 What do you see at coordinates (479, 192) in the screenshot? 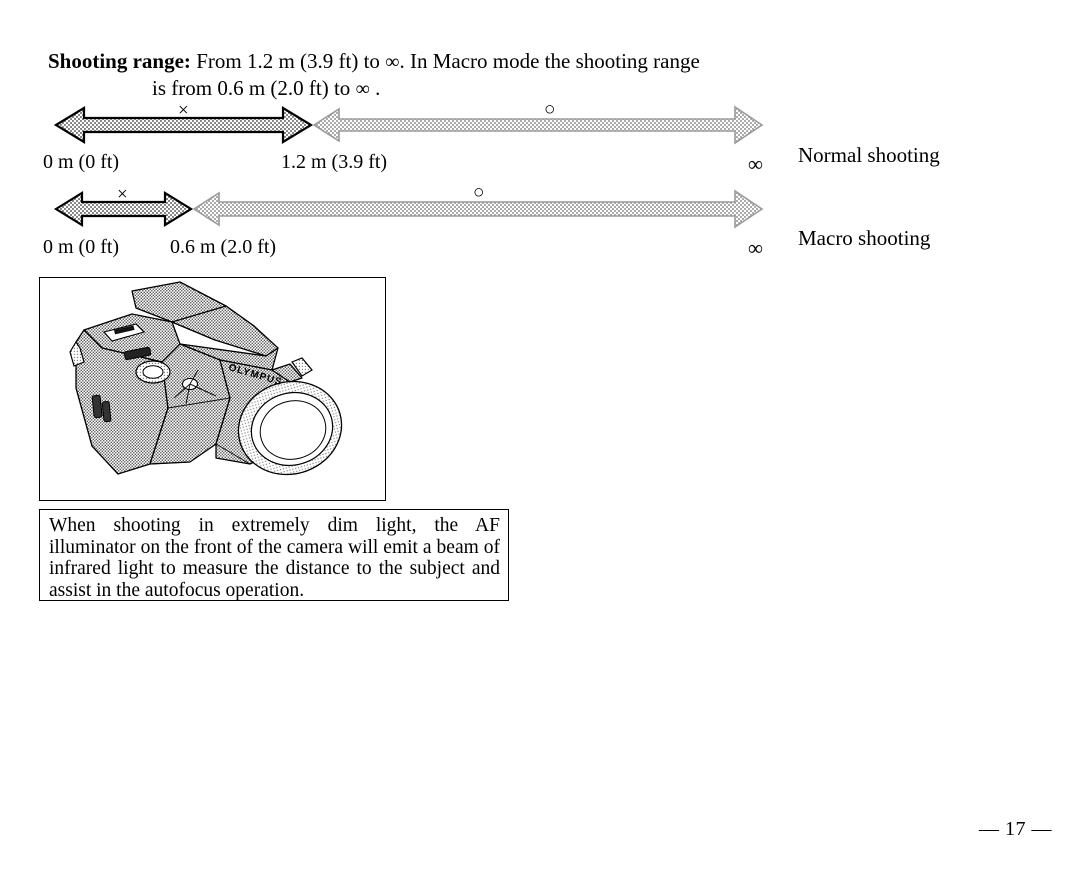
I see `macro-far-circle-mark: ○` at bounding box center [479, 192].